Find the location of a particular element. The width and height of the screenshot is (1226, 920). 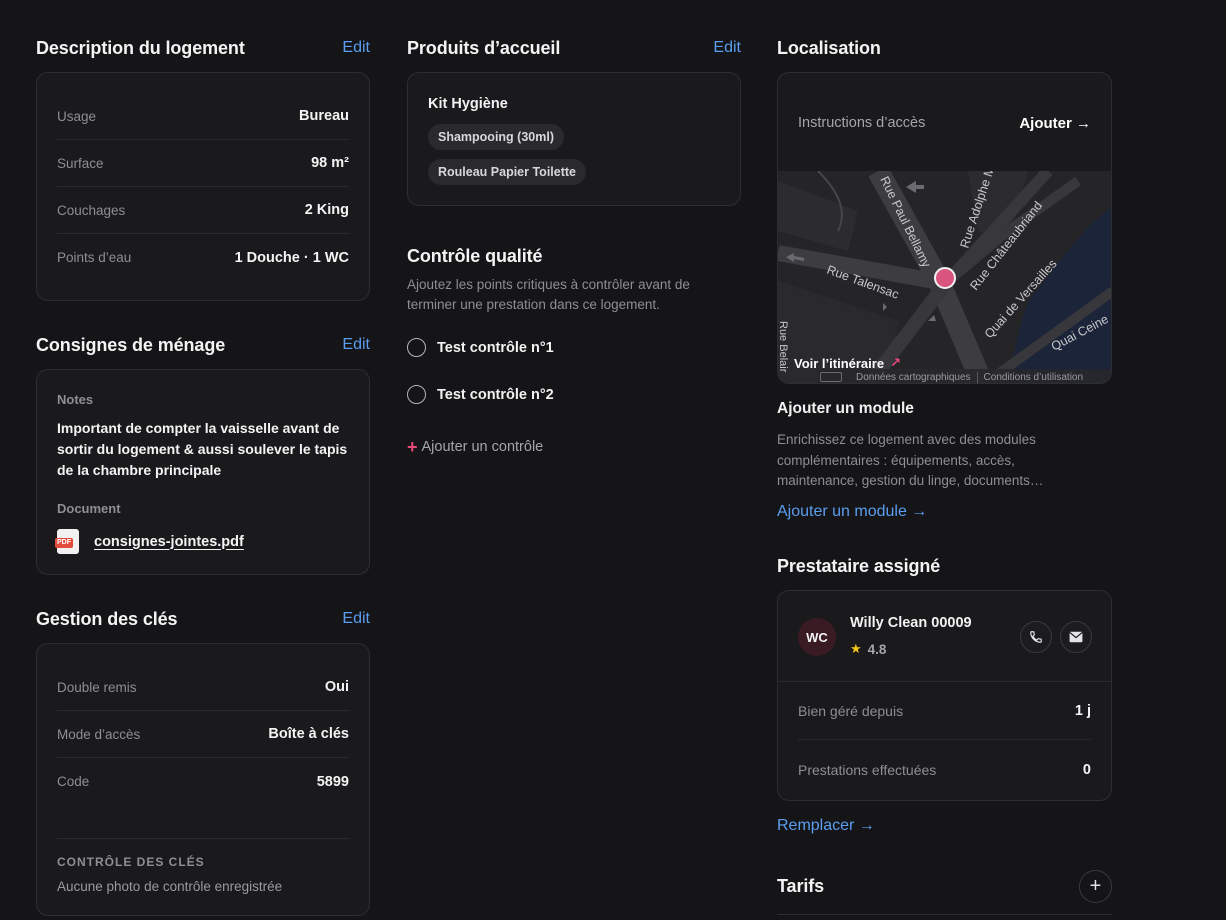

document-link: PDF consignes-jointes.pdf is located at coordinates (149, 541).